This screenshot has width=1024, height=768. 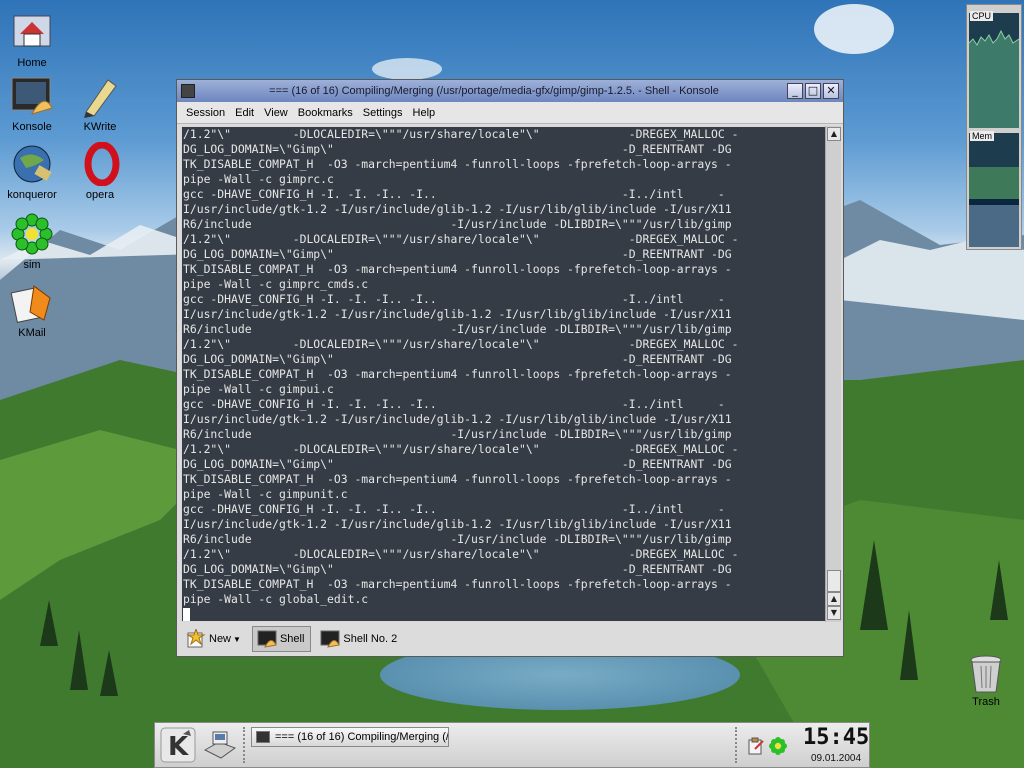 What do you see at coordinates (205, 113) in the screenshot?
I see `menu-session: Session` at bounding box center [205, 113].